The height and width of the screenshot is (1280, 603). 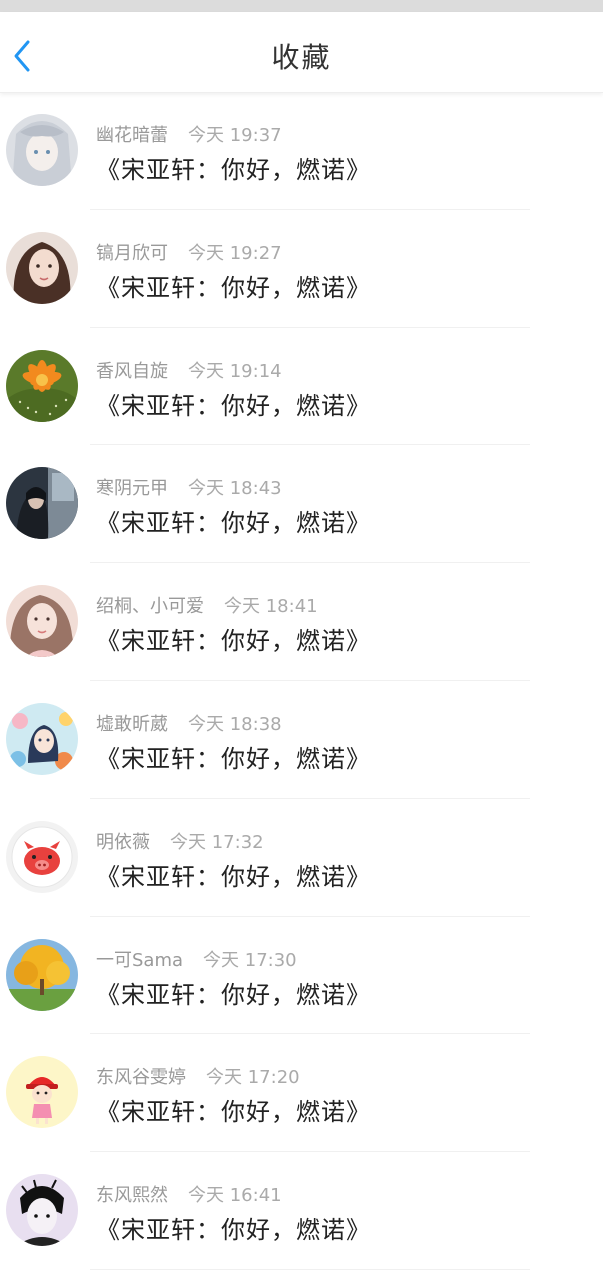 I want to click on user-name: 东风熙然, so click(x=132, y=1196).